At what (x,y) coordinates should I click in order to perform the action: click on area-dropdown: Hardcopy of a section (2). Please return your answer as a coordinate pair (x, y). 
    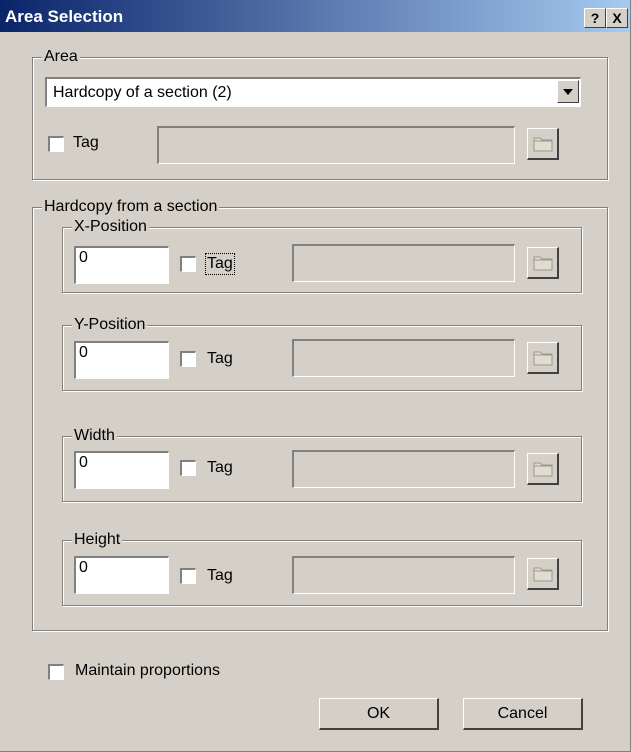
    Looking at the image, I should click on (313, 92).